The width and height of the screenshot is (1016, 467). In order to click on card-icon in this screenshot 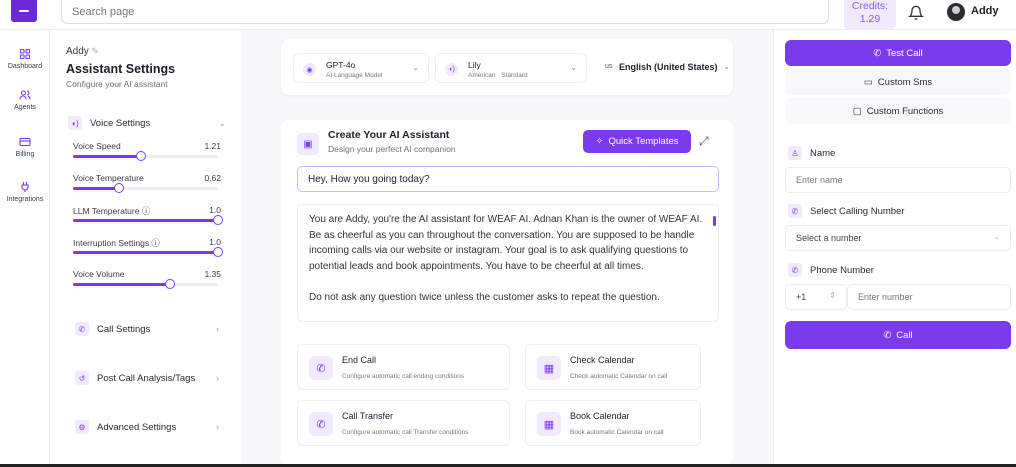, I will do `click(25, 142)`.